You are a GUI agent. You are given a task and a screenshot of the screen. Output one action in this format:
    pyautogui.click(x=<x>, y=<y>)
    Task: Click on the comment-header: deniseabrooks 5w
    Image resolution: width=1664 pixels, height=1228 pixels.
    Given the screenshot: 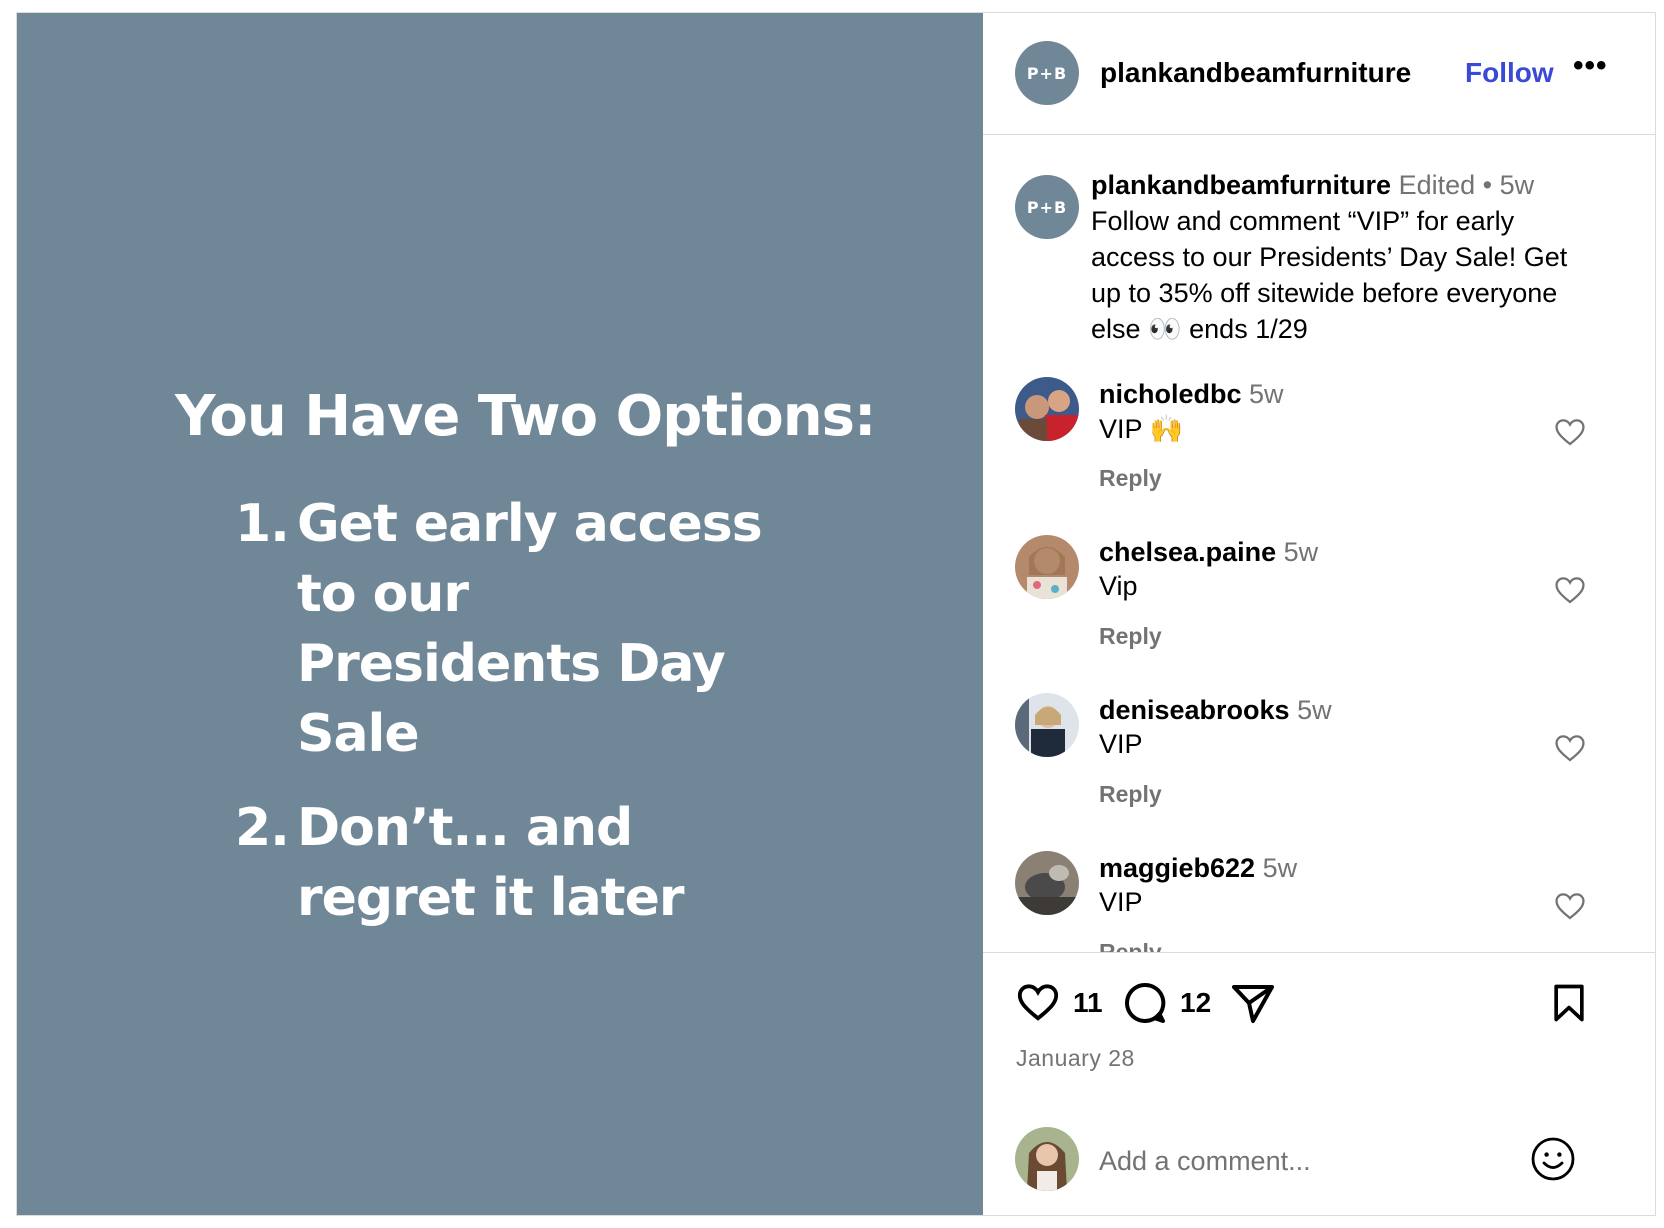 What is the action you would take?
    pyautogui.click(x=1215, y=710)
    